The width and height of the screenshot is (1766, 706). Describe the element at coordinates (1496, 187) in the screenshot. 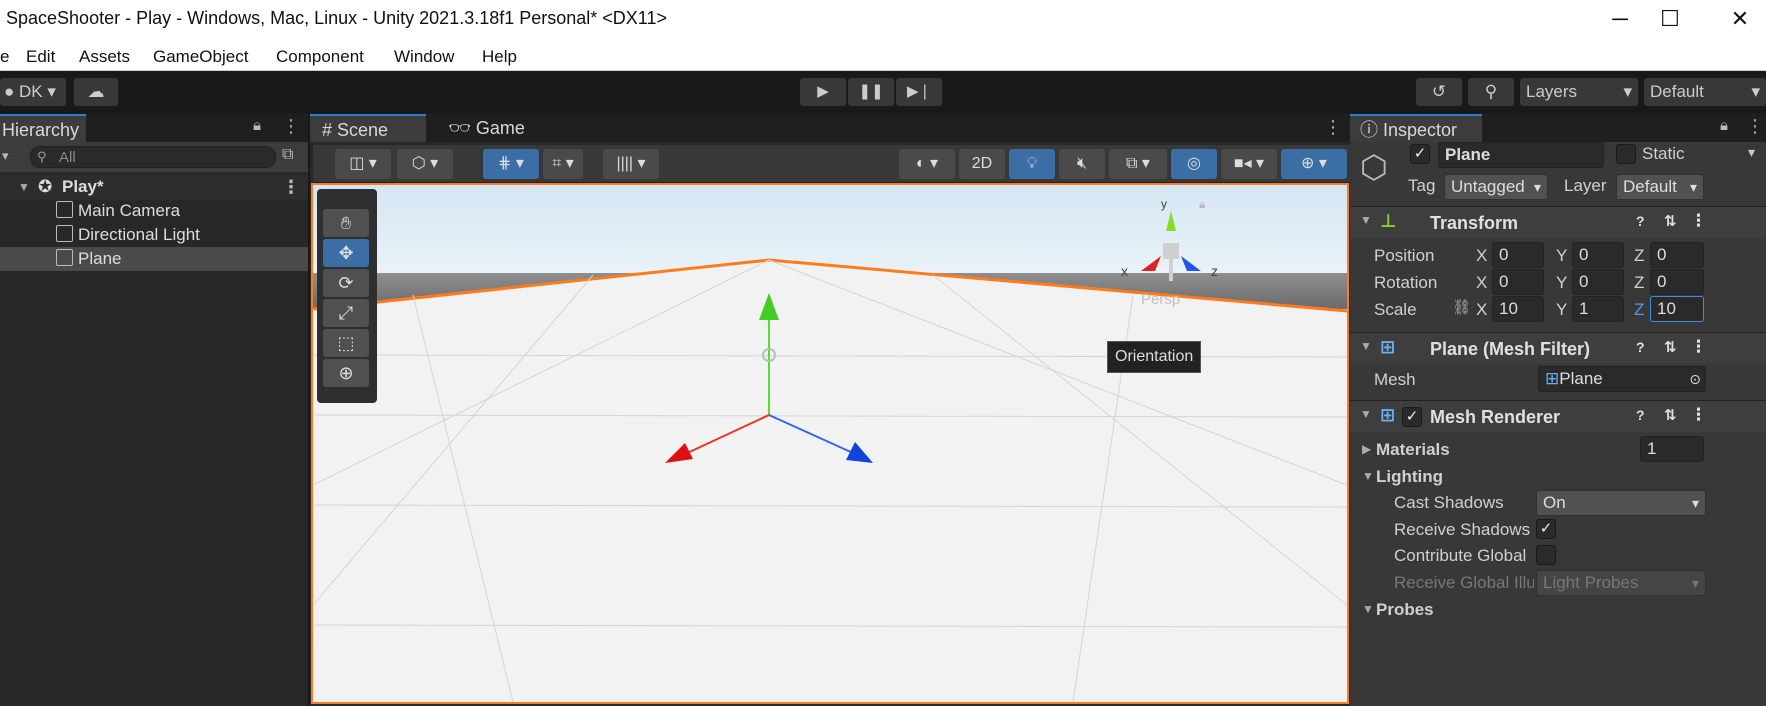

I see `tag-dropdown: Untagged` at that location.